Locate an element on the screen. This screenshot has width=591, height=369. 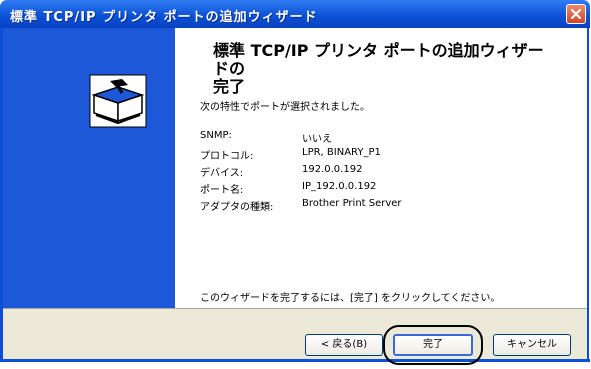
property-value: いいえ is located at coordinates (317, 139).